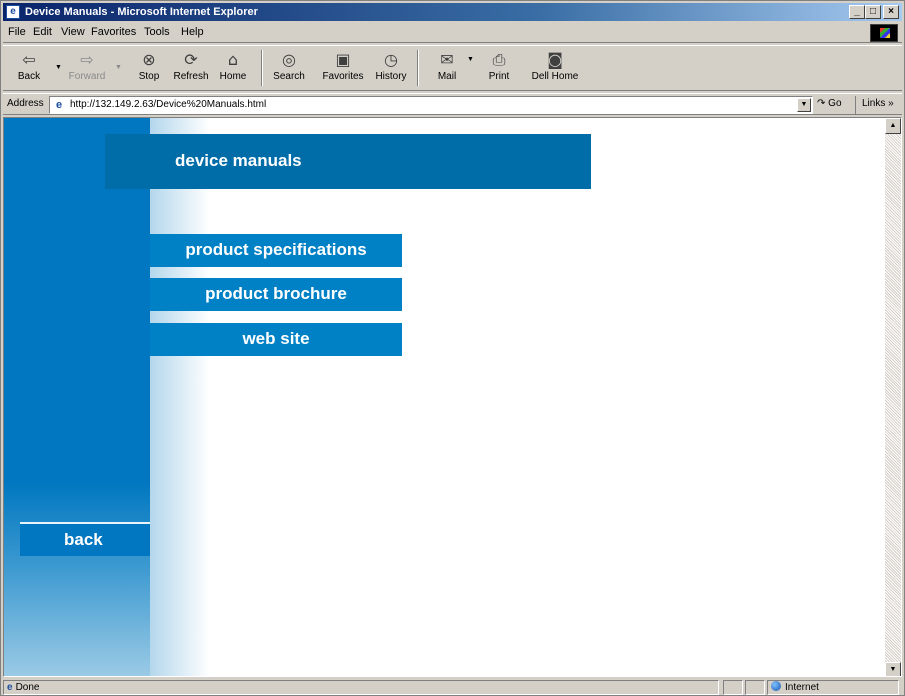 The height and width of the screenshot is (696, 905). Describe the element at coordinates (361, 687) in the screenshot. I see `status-text-cell: e Done` at that location.